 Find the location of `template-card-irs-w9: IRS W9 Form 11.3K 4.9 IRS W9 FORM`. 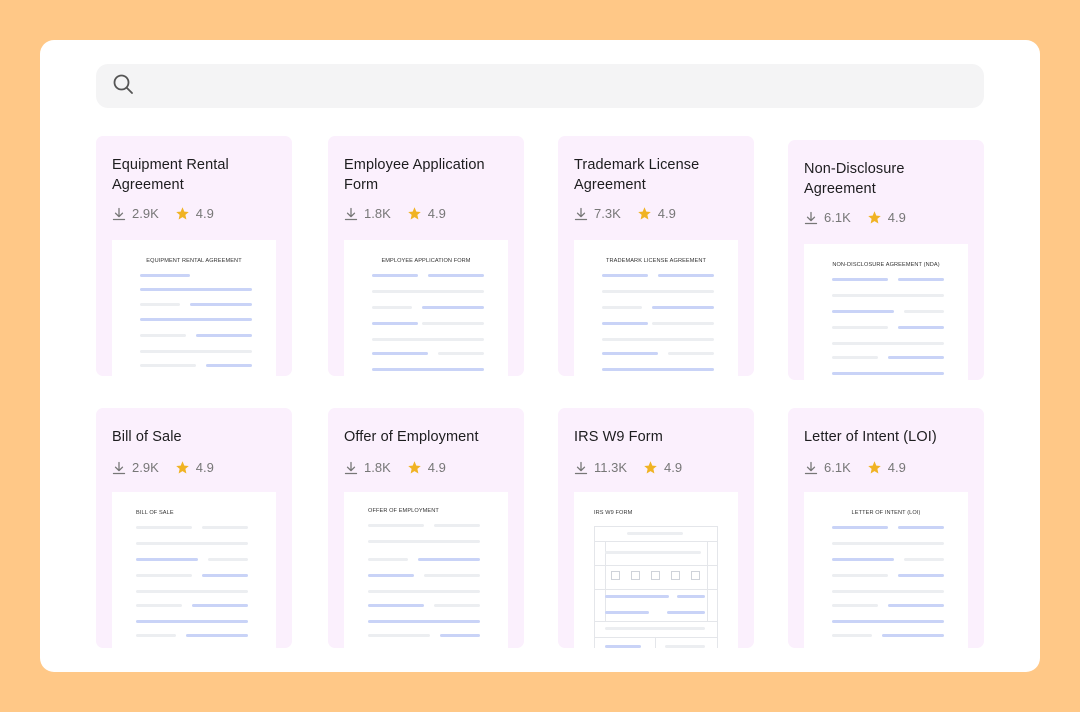

template-card-irs-w9: IRS W9 Form 11.3K 4.9 IRS W9 FORM is located at coordinates (656, 528).